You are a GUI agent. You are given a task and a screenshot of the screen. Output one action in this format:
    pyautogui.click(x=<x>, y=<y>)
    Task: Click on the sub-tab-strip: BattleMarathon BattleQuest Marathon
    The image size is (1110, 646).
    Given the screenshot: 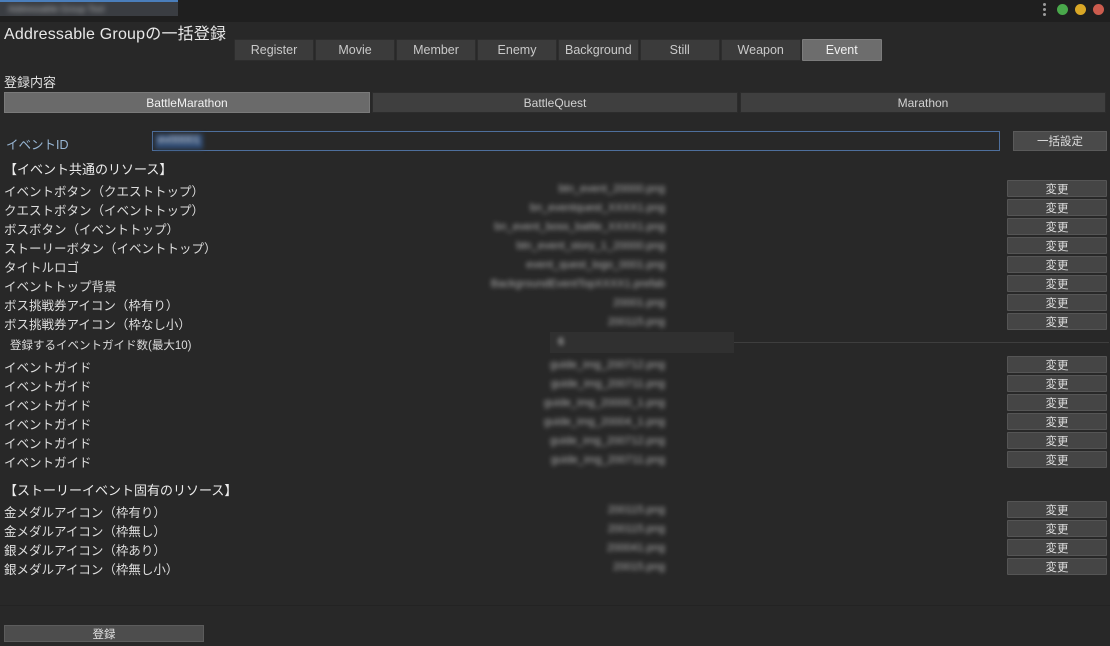 What is the action you would take?
    pyautogui.click(x=555, y=102)
    